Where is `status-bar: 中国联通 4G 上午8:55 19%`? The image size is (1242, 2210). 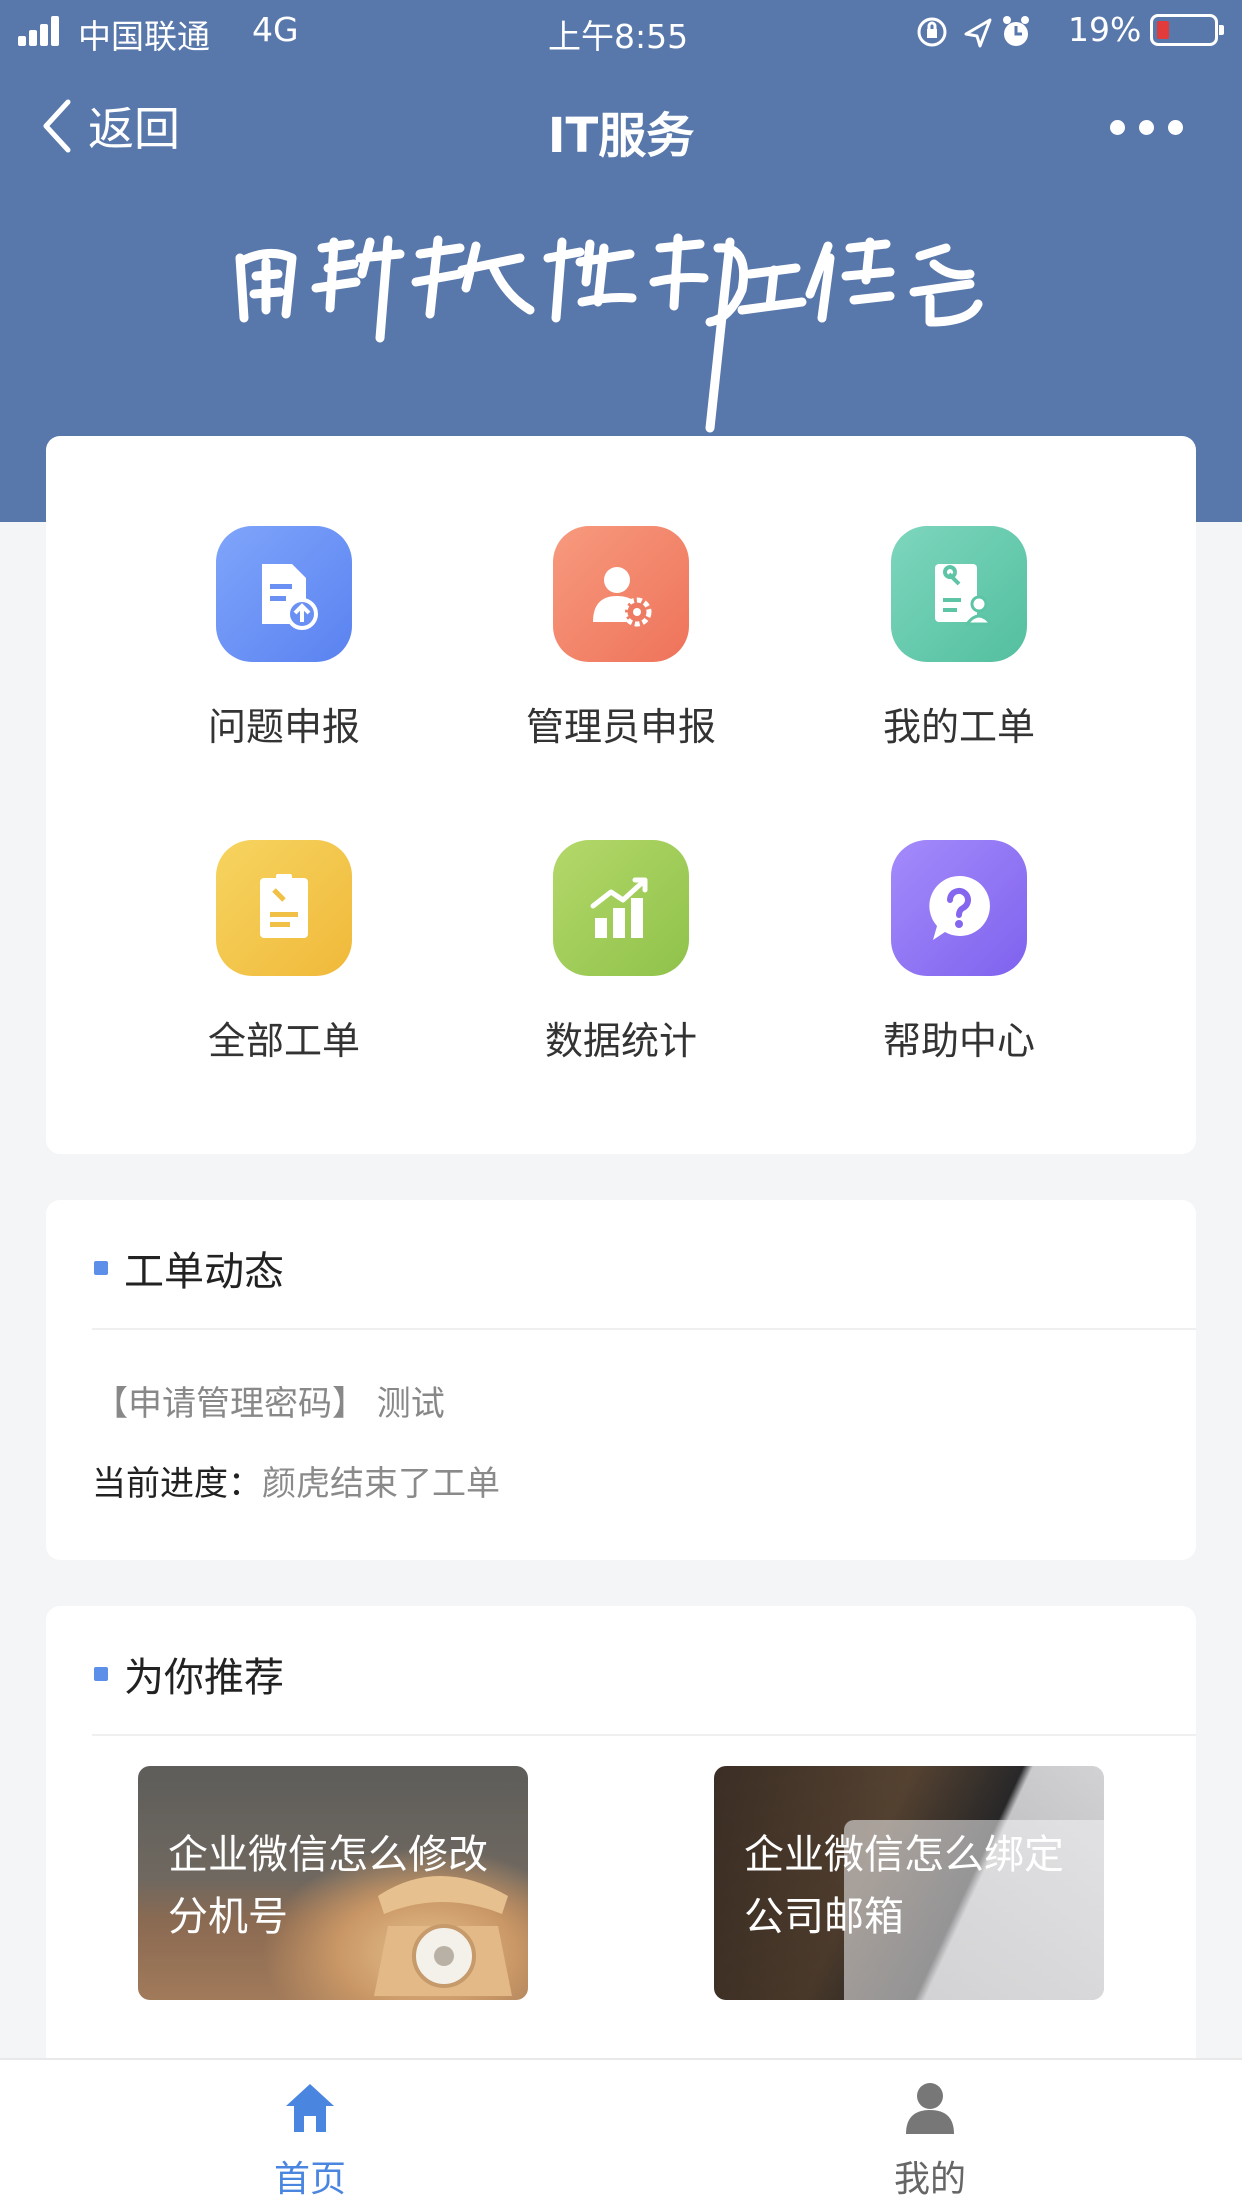 status-bar: 中国联通 4G 上午8:55 19% is located at coordinates (621, 32).